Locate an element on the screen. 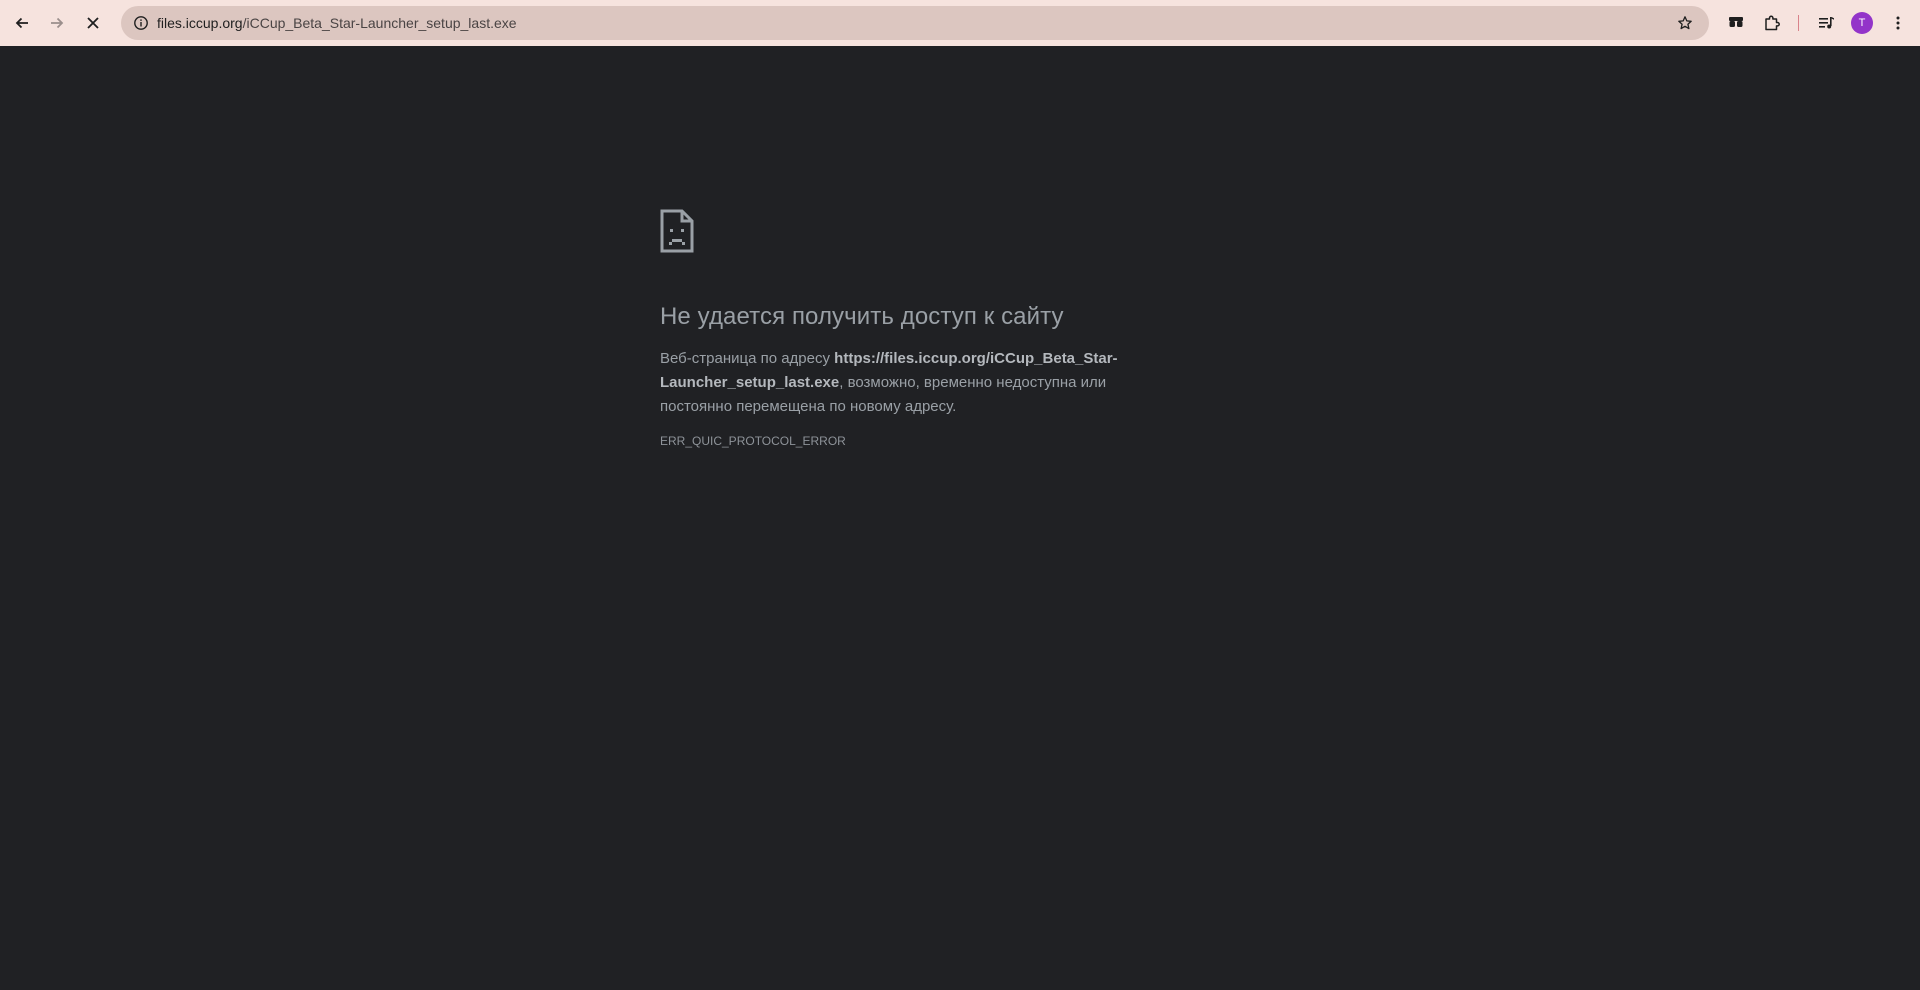 Image resolution: width=1920 pixels, height=990 pixels. sunglasses-extension-button is located at coordinates (1736, 23).